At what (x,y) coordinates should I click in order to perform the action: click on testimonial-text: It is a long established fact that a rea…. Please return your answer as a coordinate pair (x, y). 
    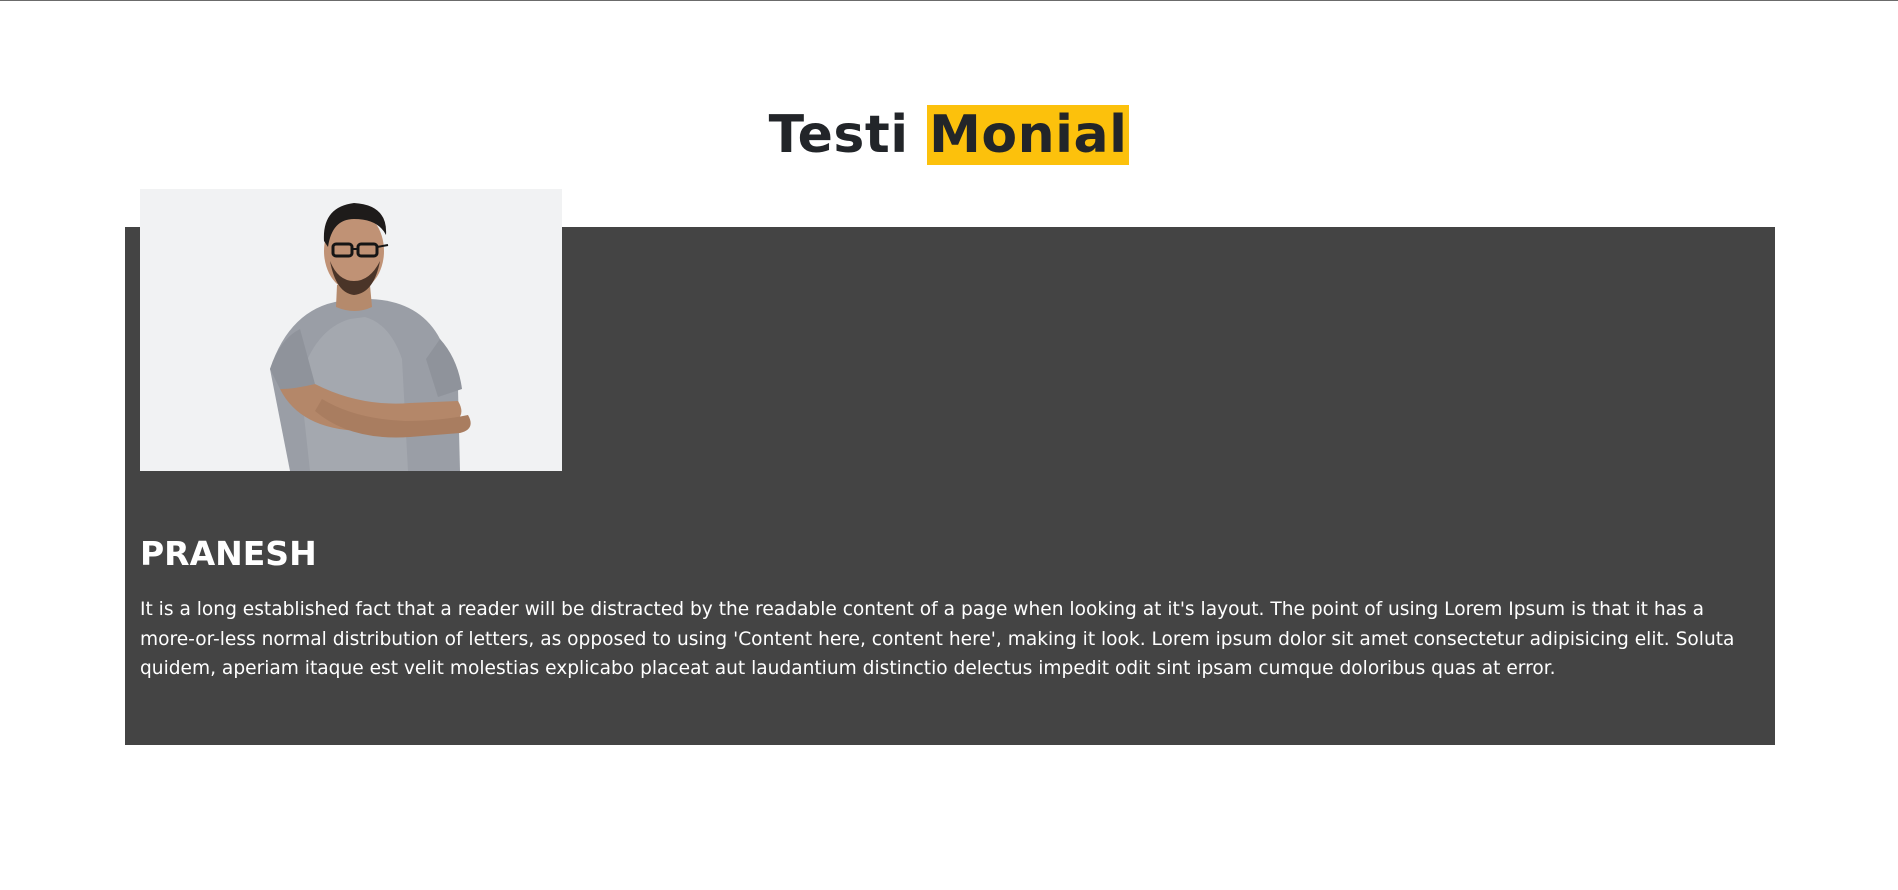
    Looking at the image, I should click on (937, 639).